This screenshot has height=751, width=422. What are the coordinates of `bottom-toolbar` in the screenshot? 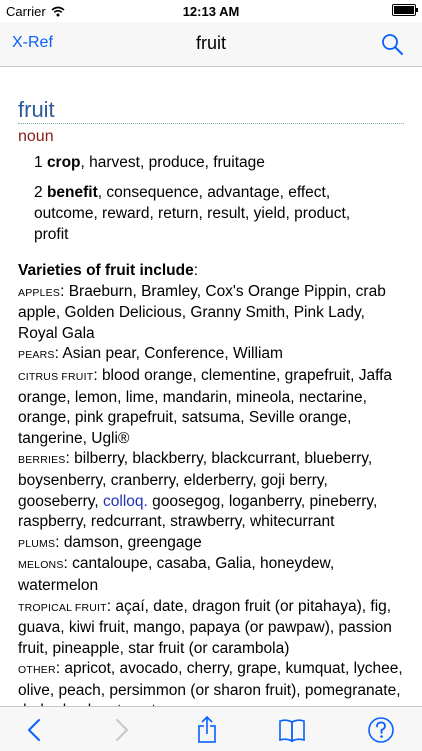 It's located at (211, 728).